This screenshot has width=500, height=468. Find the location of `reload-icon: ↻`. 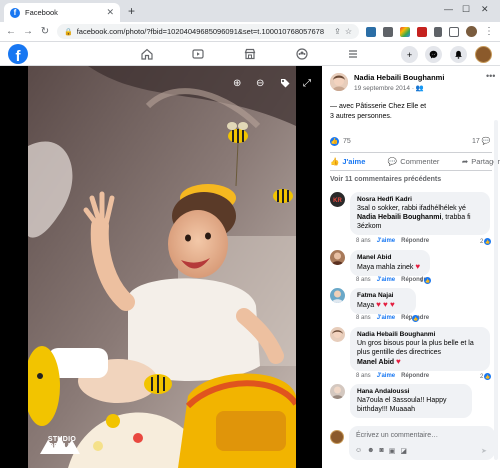

reload-icon: ↻ is located at coordinates (45, 31).